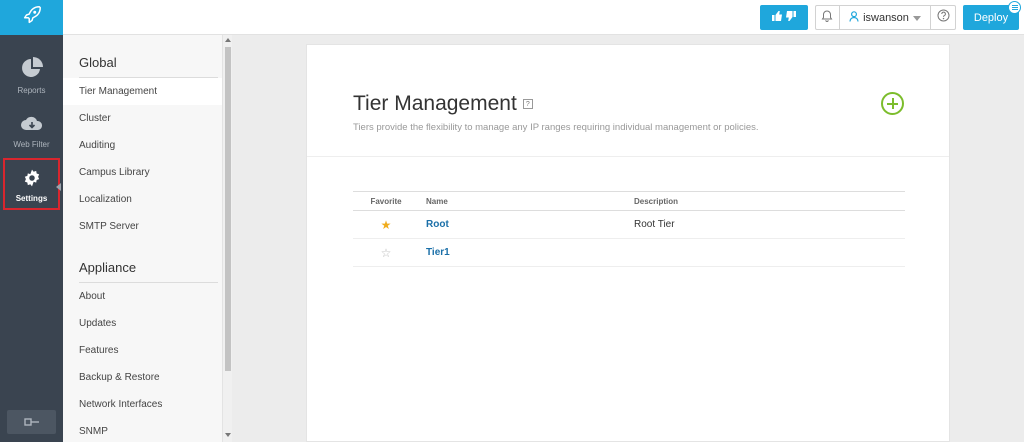  Describe the element at coordinates (142, 404) in the screenshot. I see `subnav-item-network-interfaces: Network Interfaces` at that location.